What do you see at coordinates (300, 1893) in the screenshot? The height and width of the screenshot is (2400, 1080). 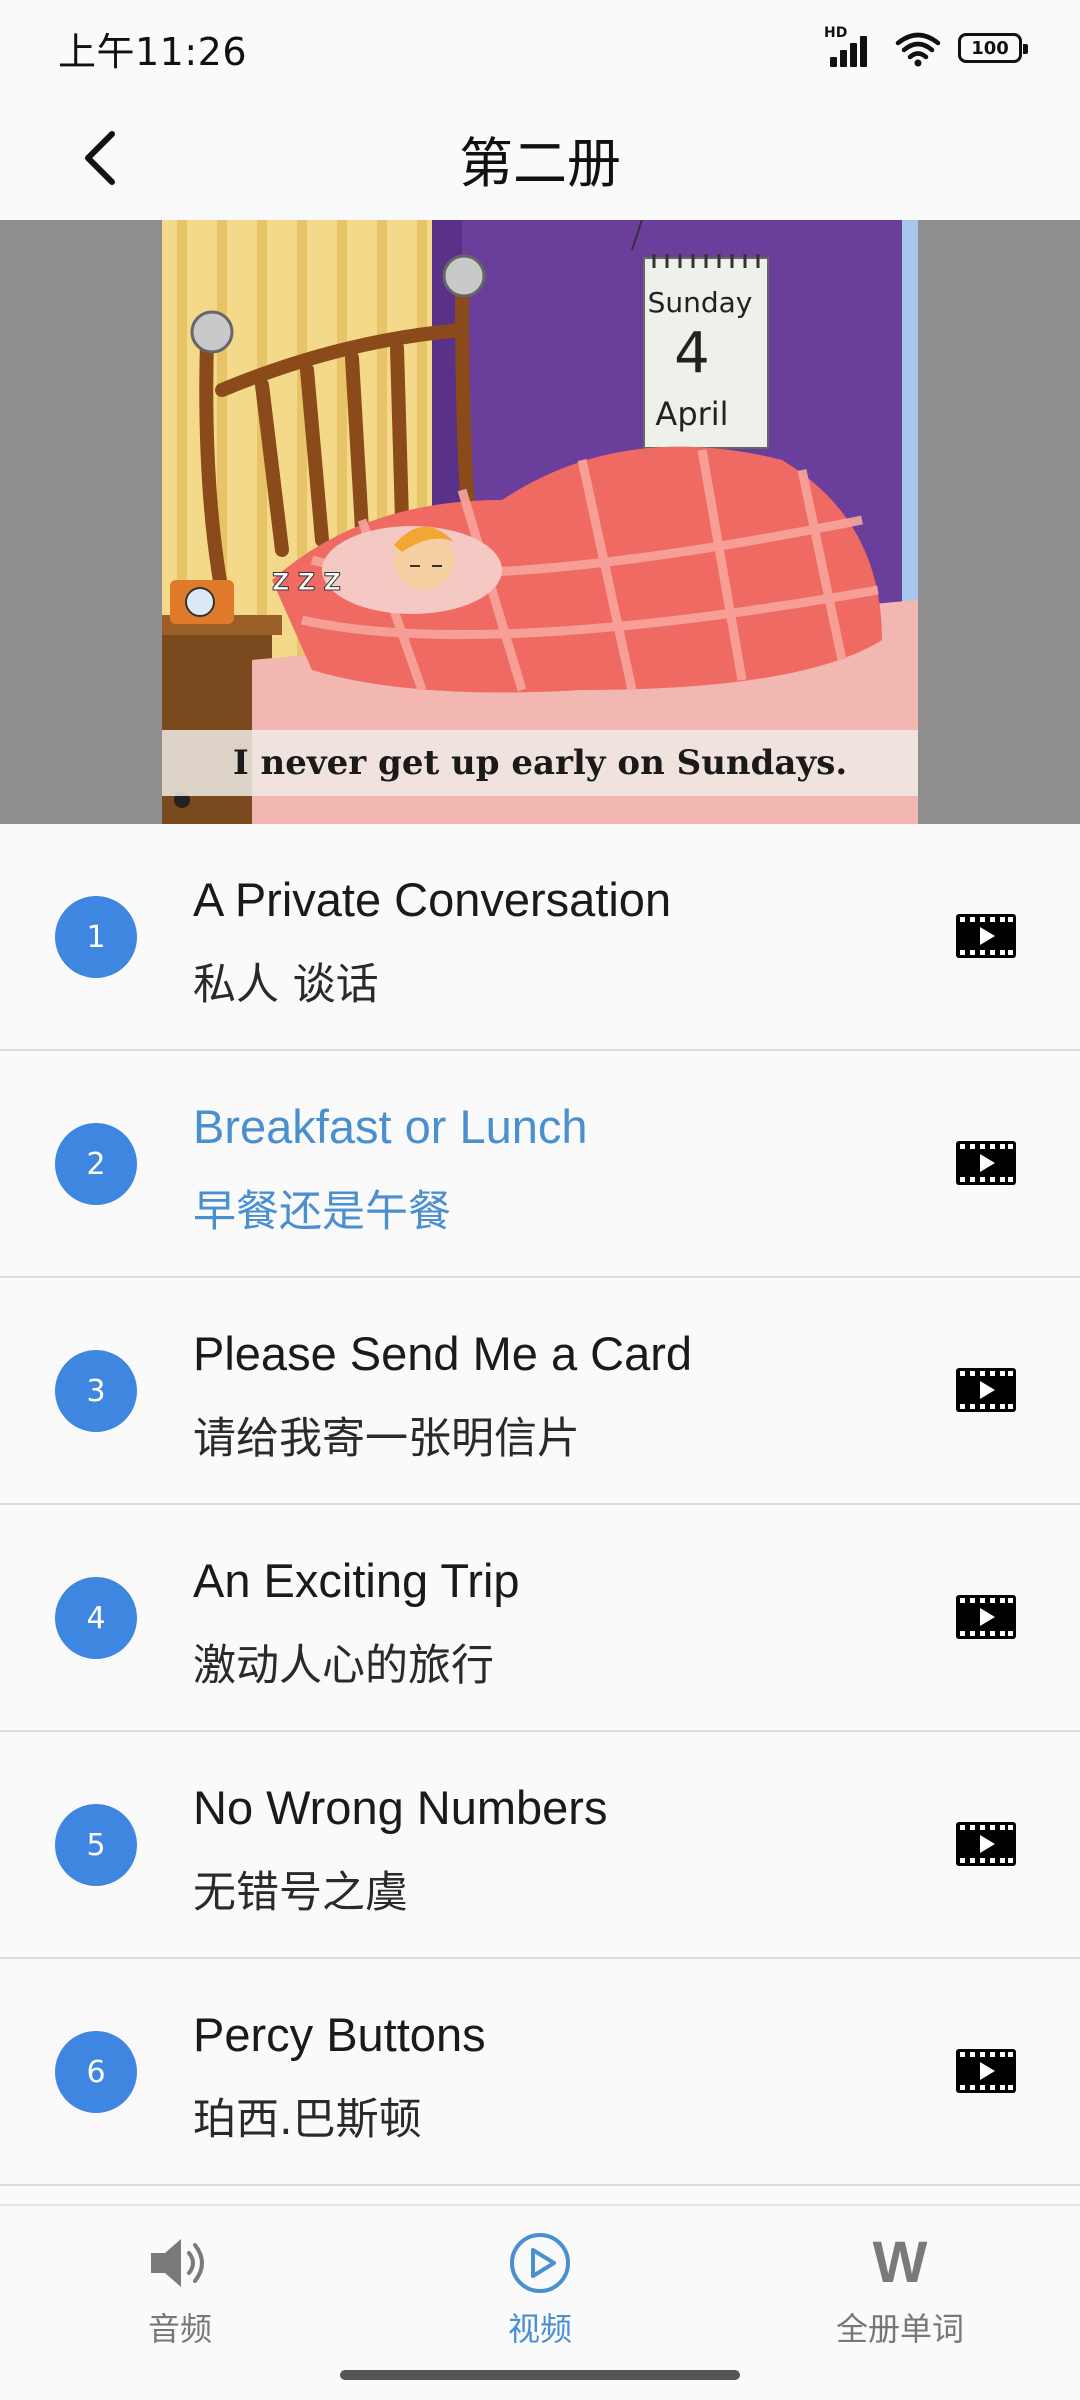 I see `lesson-title-zh: 无错号之虞` at bounding box center [300, 1893].